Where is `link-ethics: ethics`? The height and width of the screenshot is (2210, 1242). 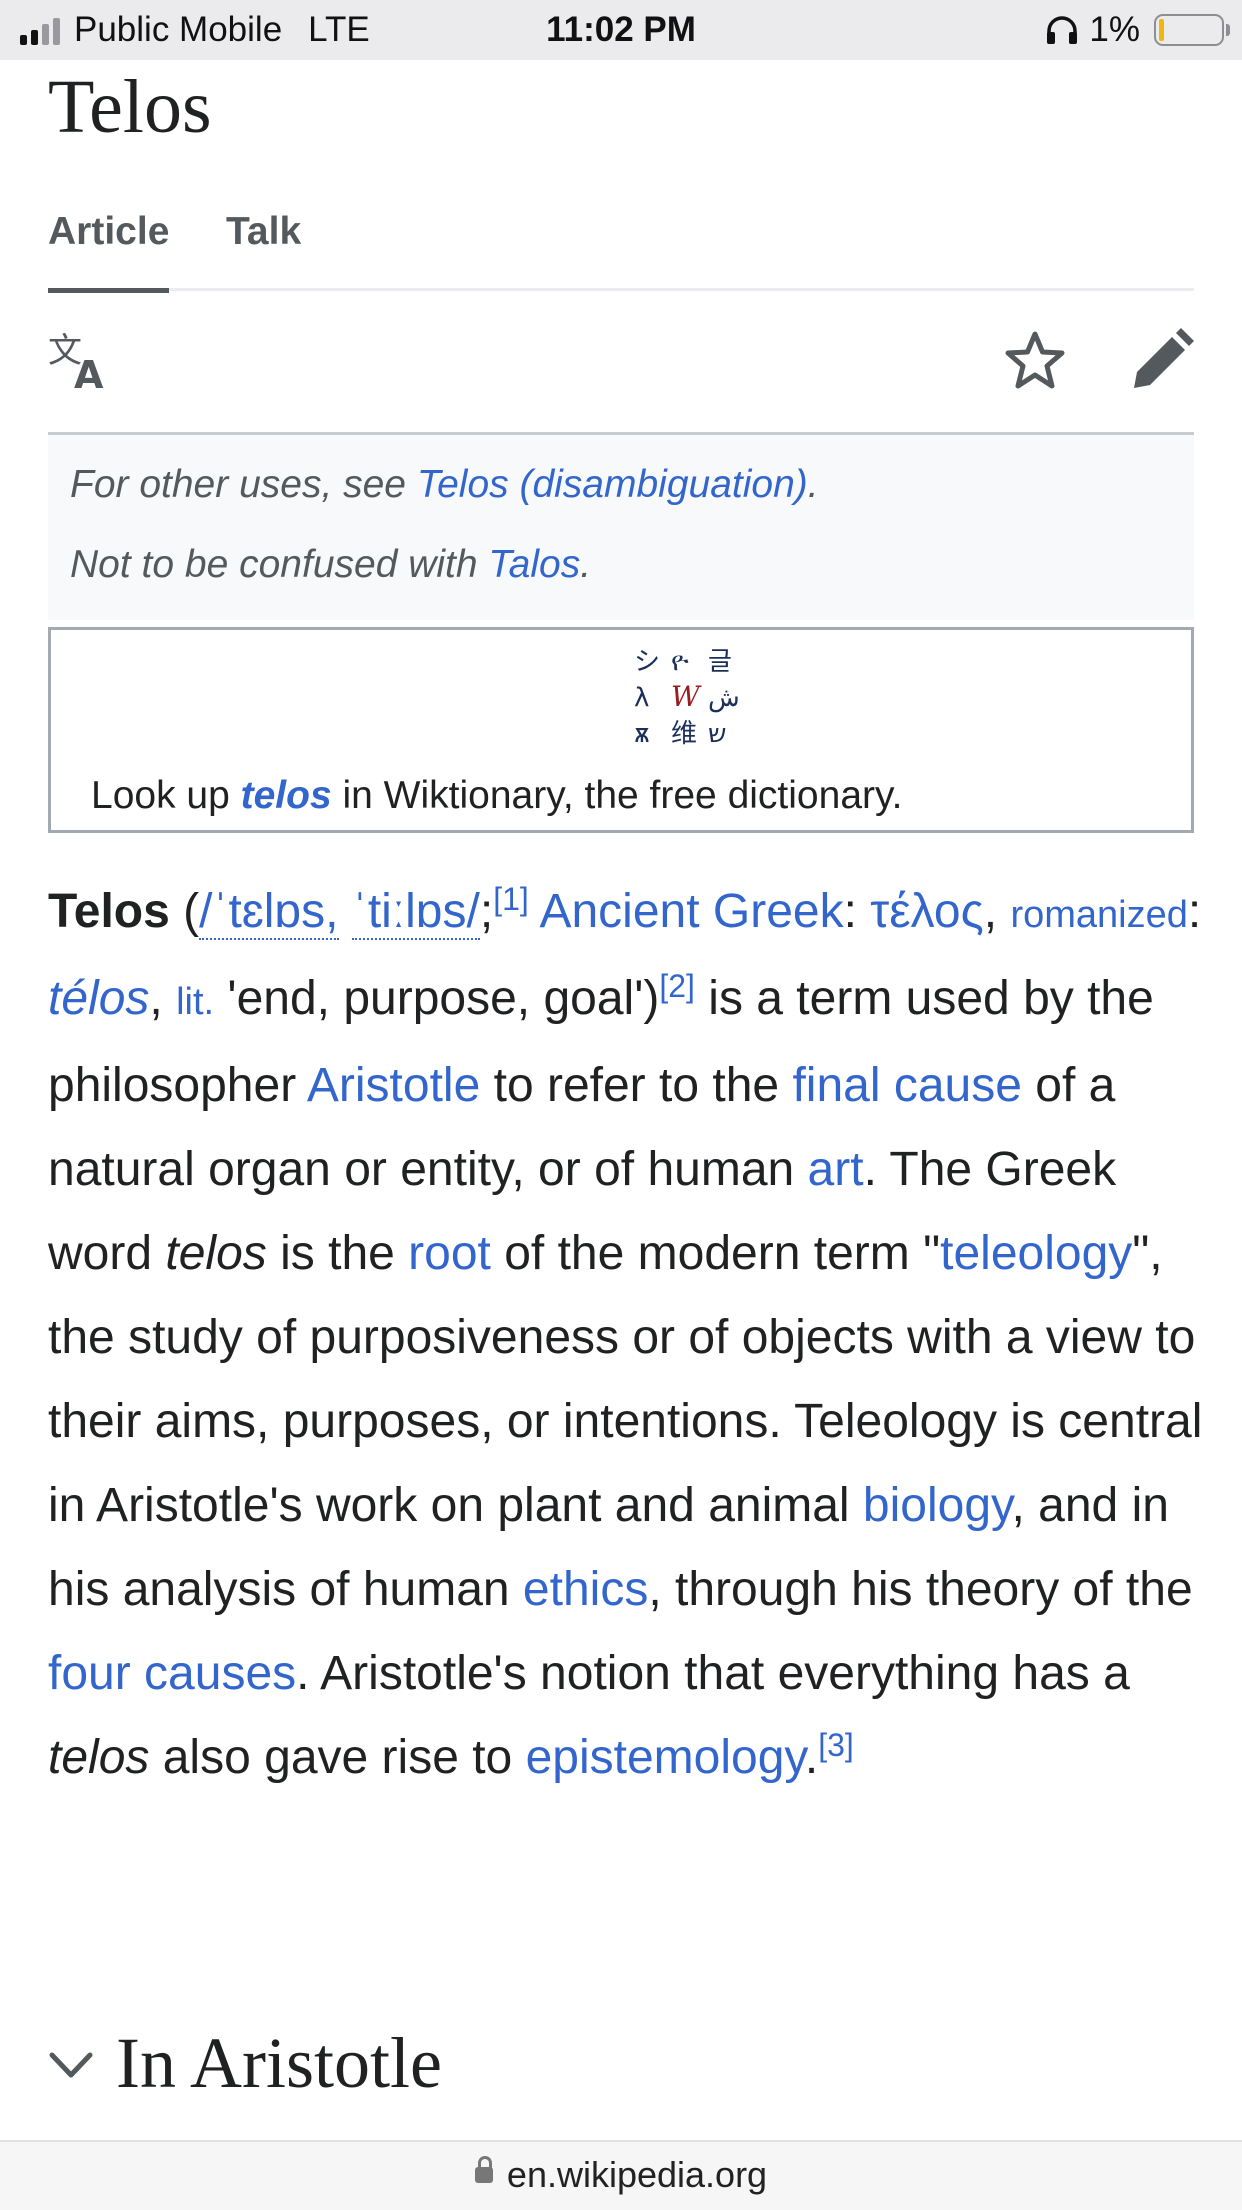
link-ethics: ethics is located at coordinates (585, 1589).